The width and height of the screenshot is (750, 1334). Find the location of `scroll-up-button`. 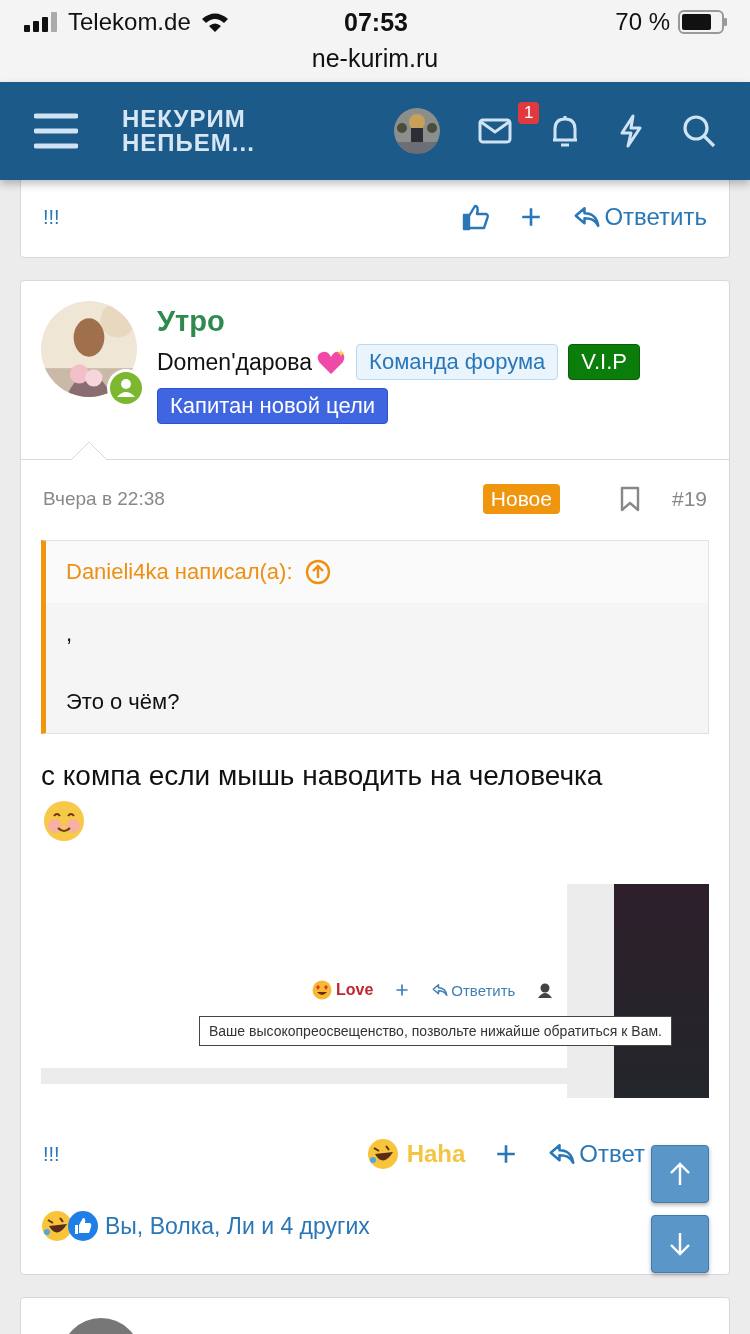

scroll-up-button is located at coordinates (680, 1174).